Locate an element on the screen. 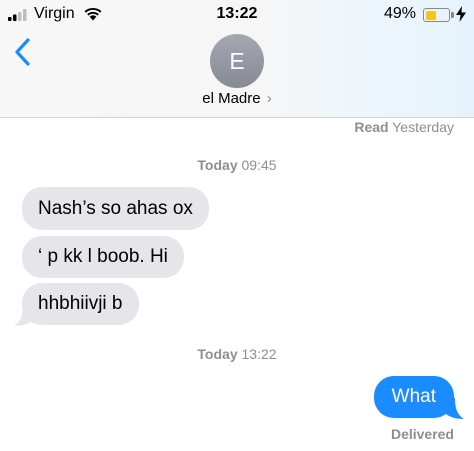 This screenshot has width=474, height=451. battery-icon is located at coordinates (436, 15).